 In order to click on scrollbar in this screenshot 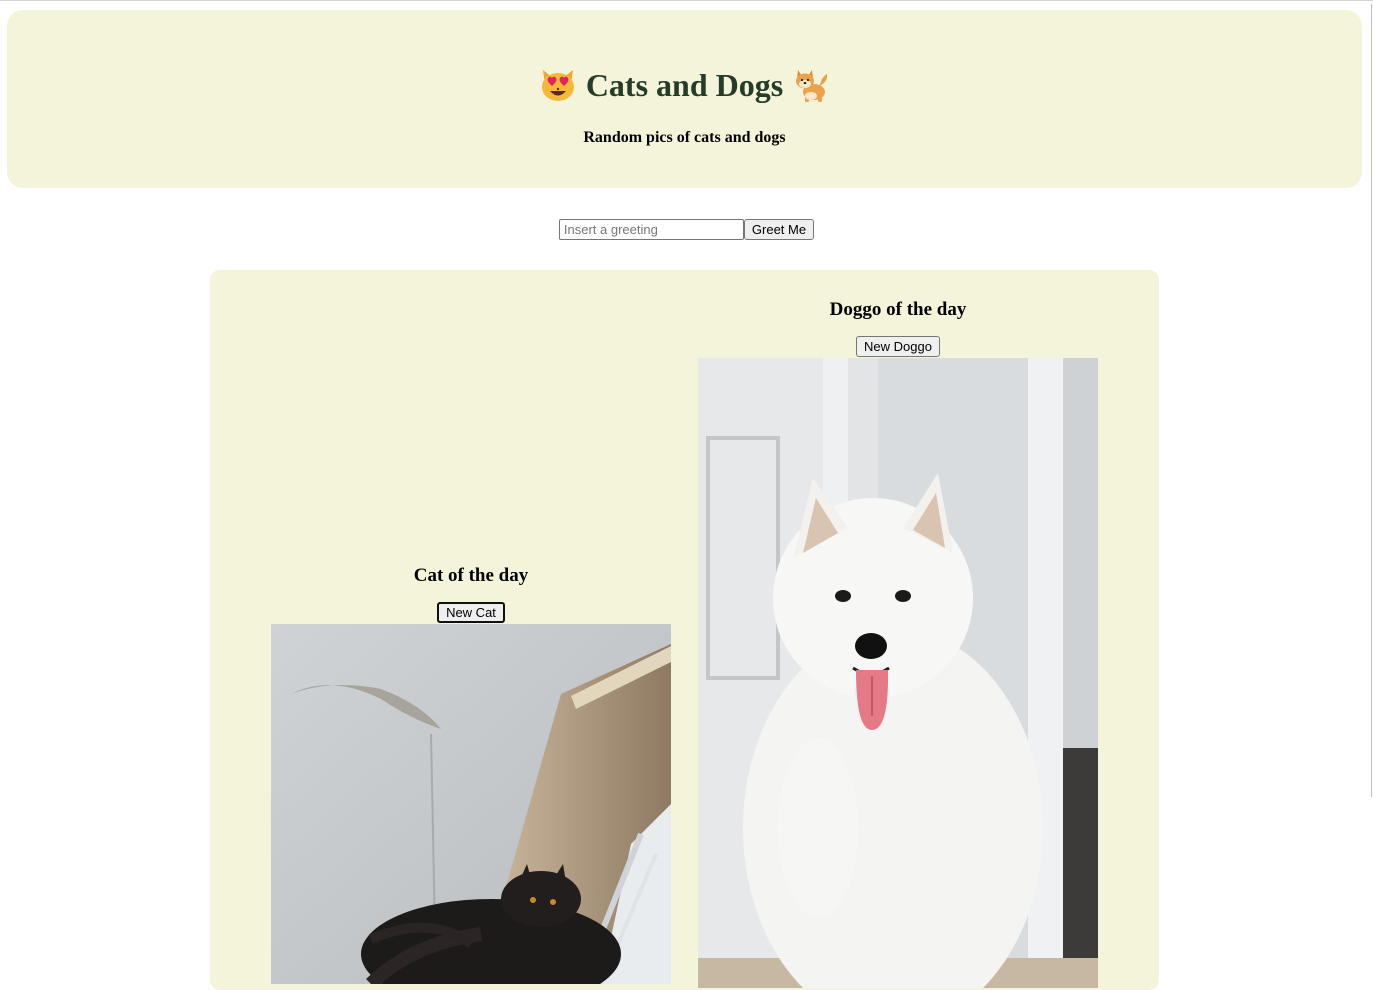, I will do `click(1371, 488)`.